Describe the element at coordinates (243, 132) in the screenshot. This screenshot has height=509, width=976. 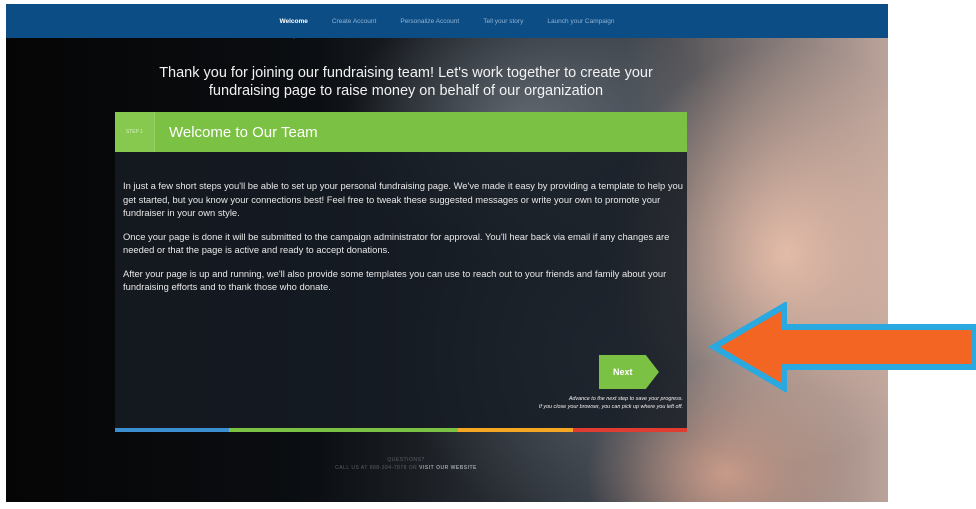
I see `card-title: Welcome to Our Team` at that location.